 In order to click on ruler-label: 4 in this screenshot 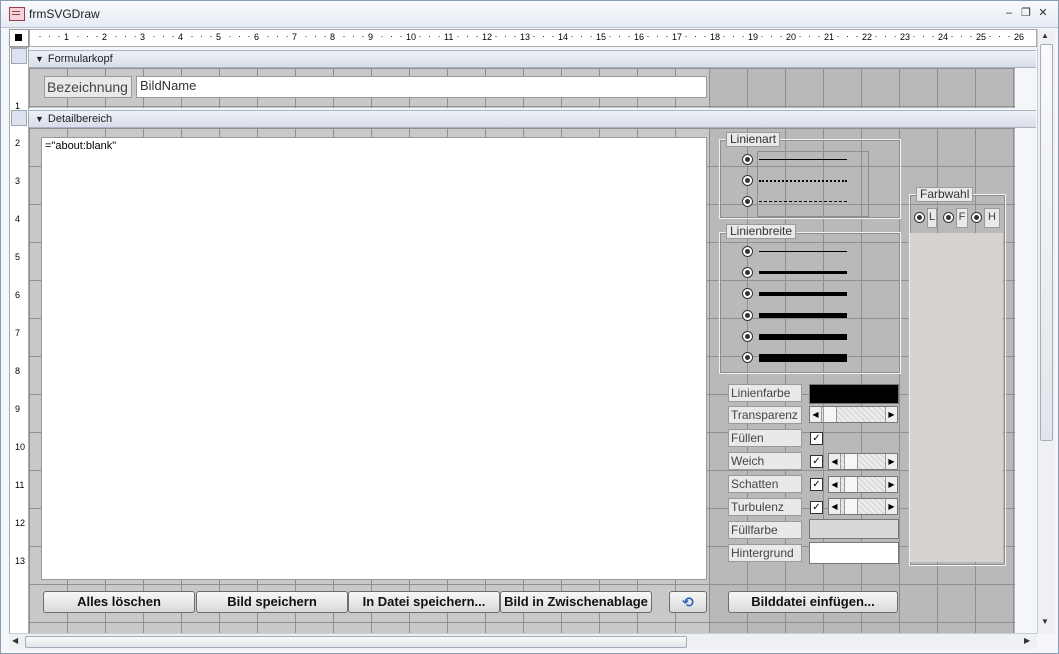, I will do `click(18, 219)`.